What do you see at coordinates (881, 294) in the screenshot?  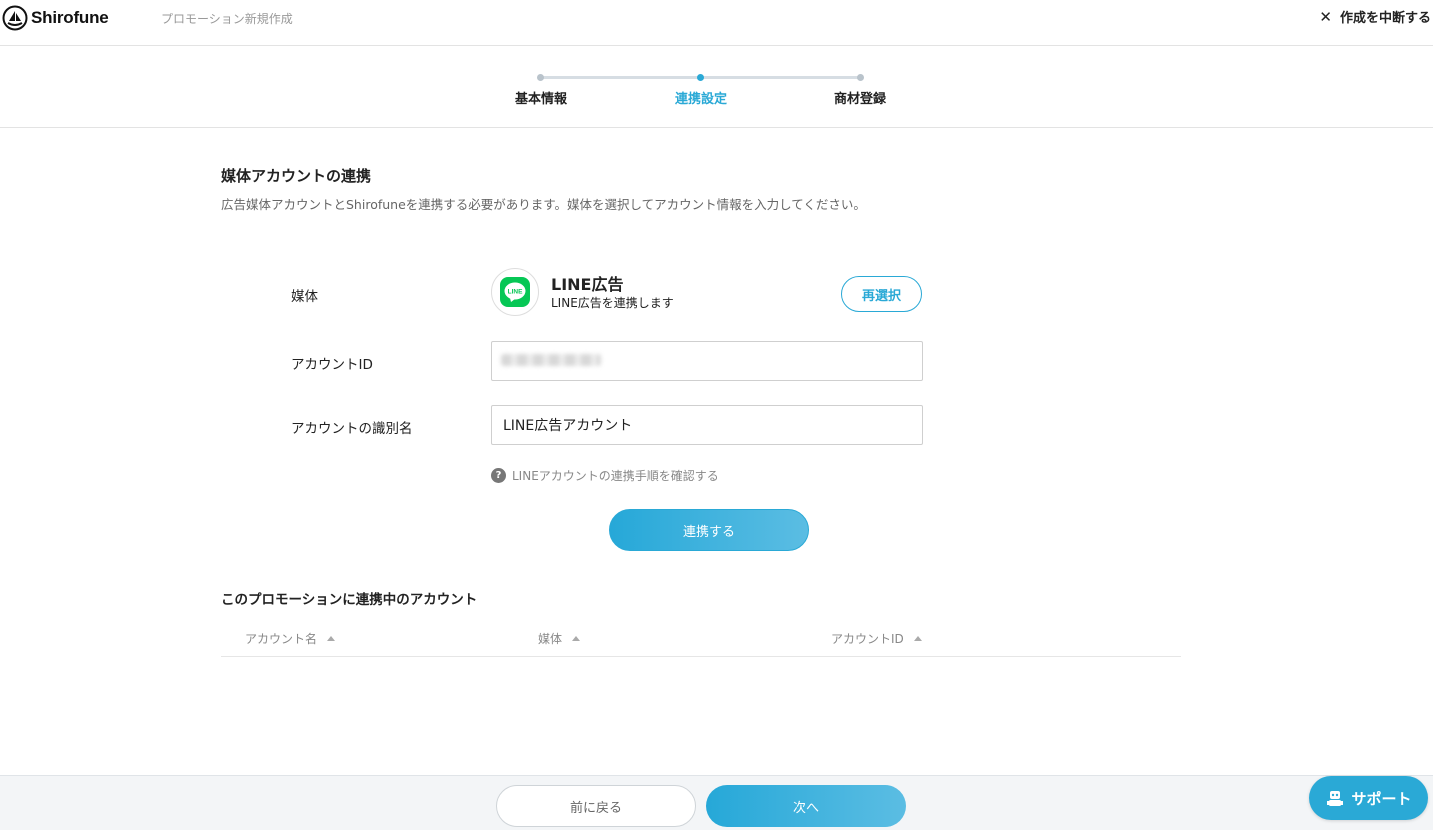 I see `reselect-button: 再選択` at bounding box center [881, 294].